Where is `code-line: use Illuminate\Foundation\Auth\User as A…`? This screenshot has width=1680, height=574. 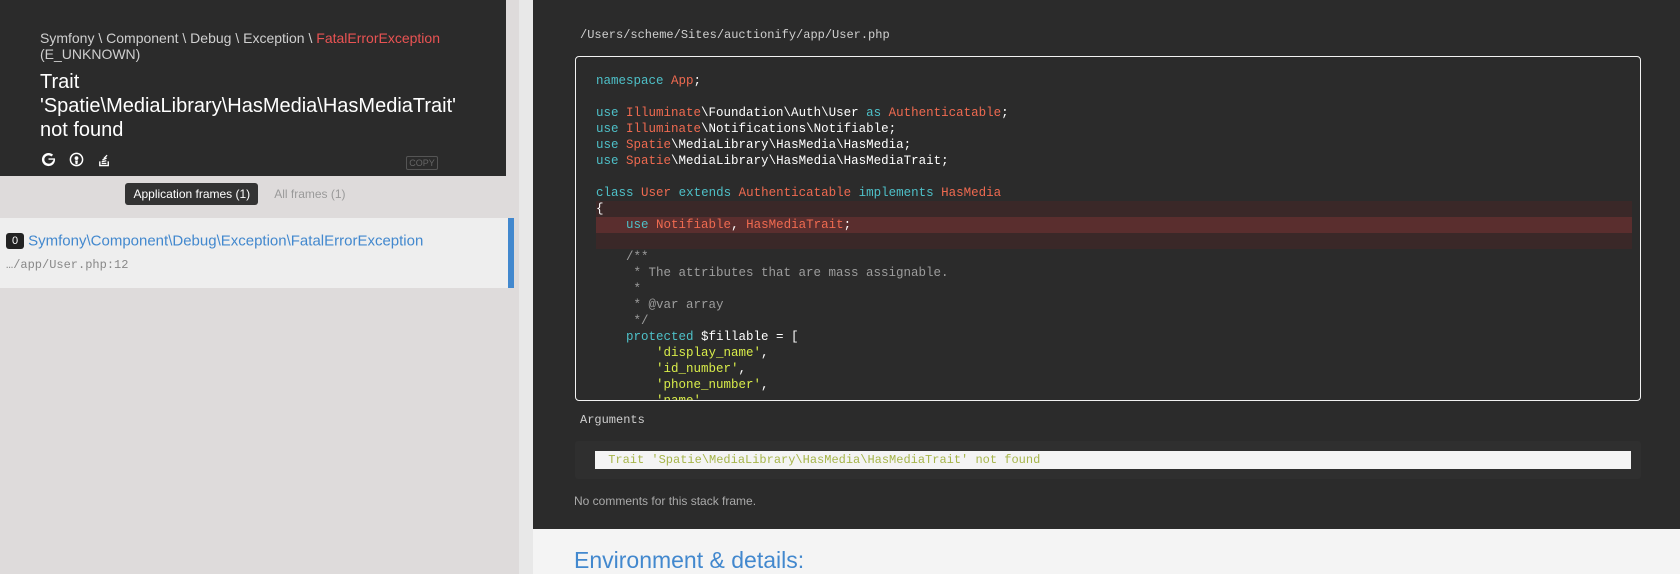
code-line: use Illuminate\Foundation\Auth\User as A… is located at coordinates (802, 113).